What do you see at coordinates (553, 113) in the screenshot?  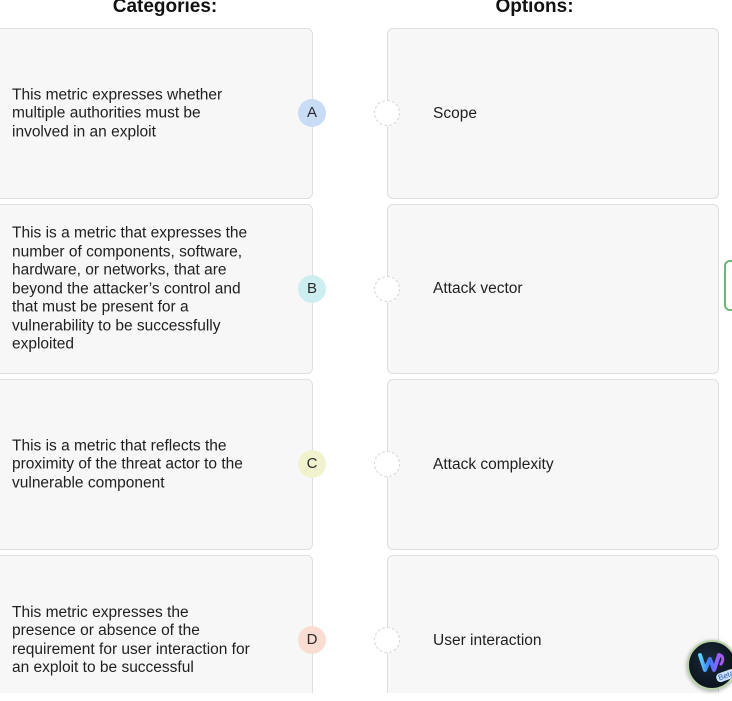 I see `option-card-scope: Scope` at bounding box center [553, 113].